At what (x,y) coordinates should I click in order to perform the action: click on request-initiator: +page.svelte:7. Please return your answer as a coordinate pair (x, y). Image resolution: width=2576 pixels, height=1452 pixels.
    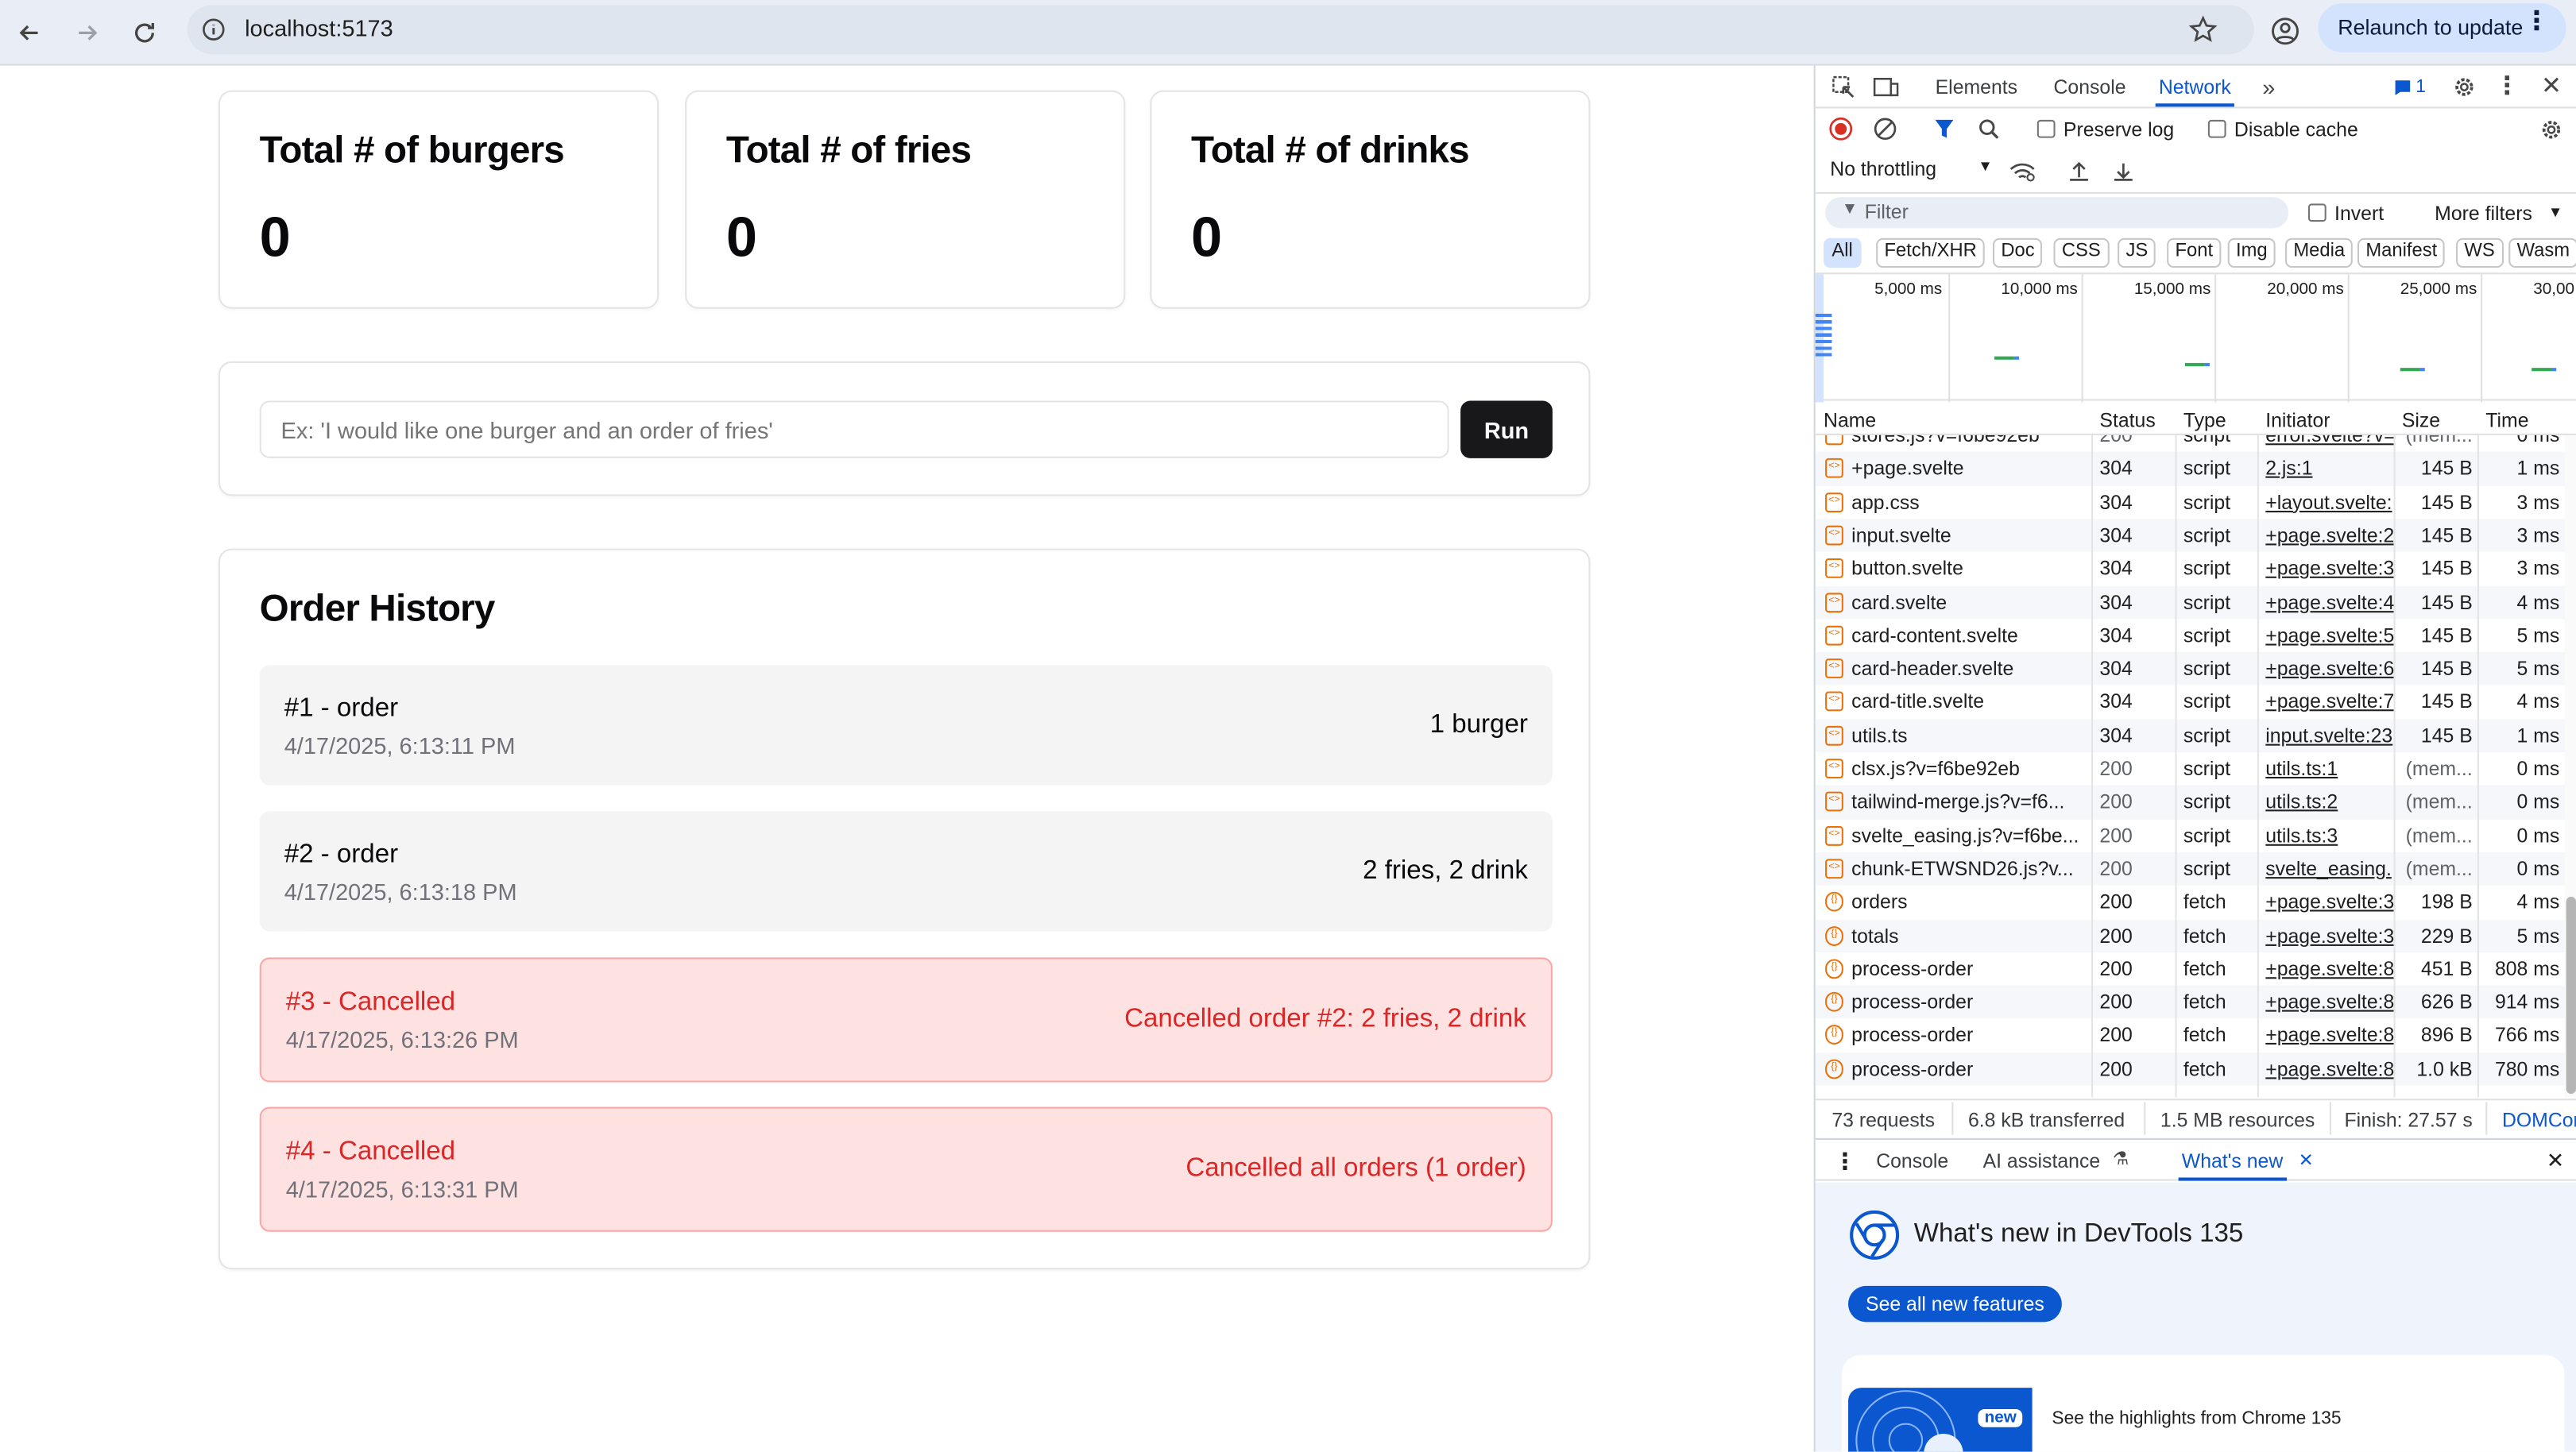
    Looking at the image, I should click on (2329, 701).